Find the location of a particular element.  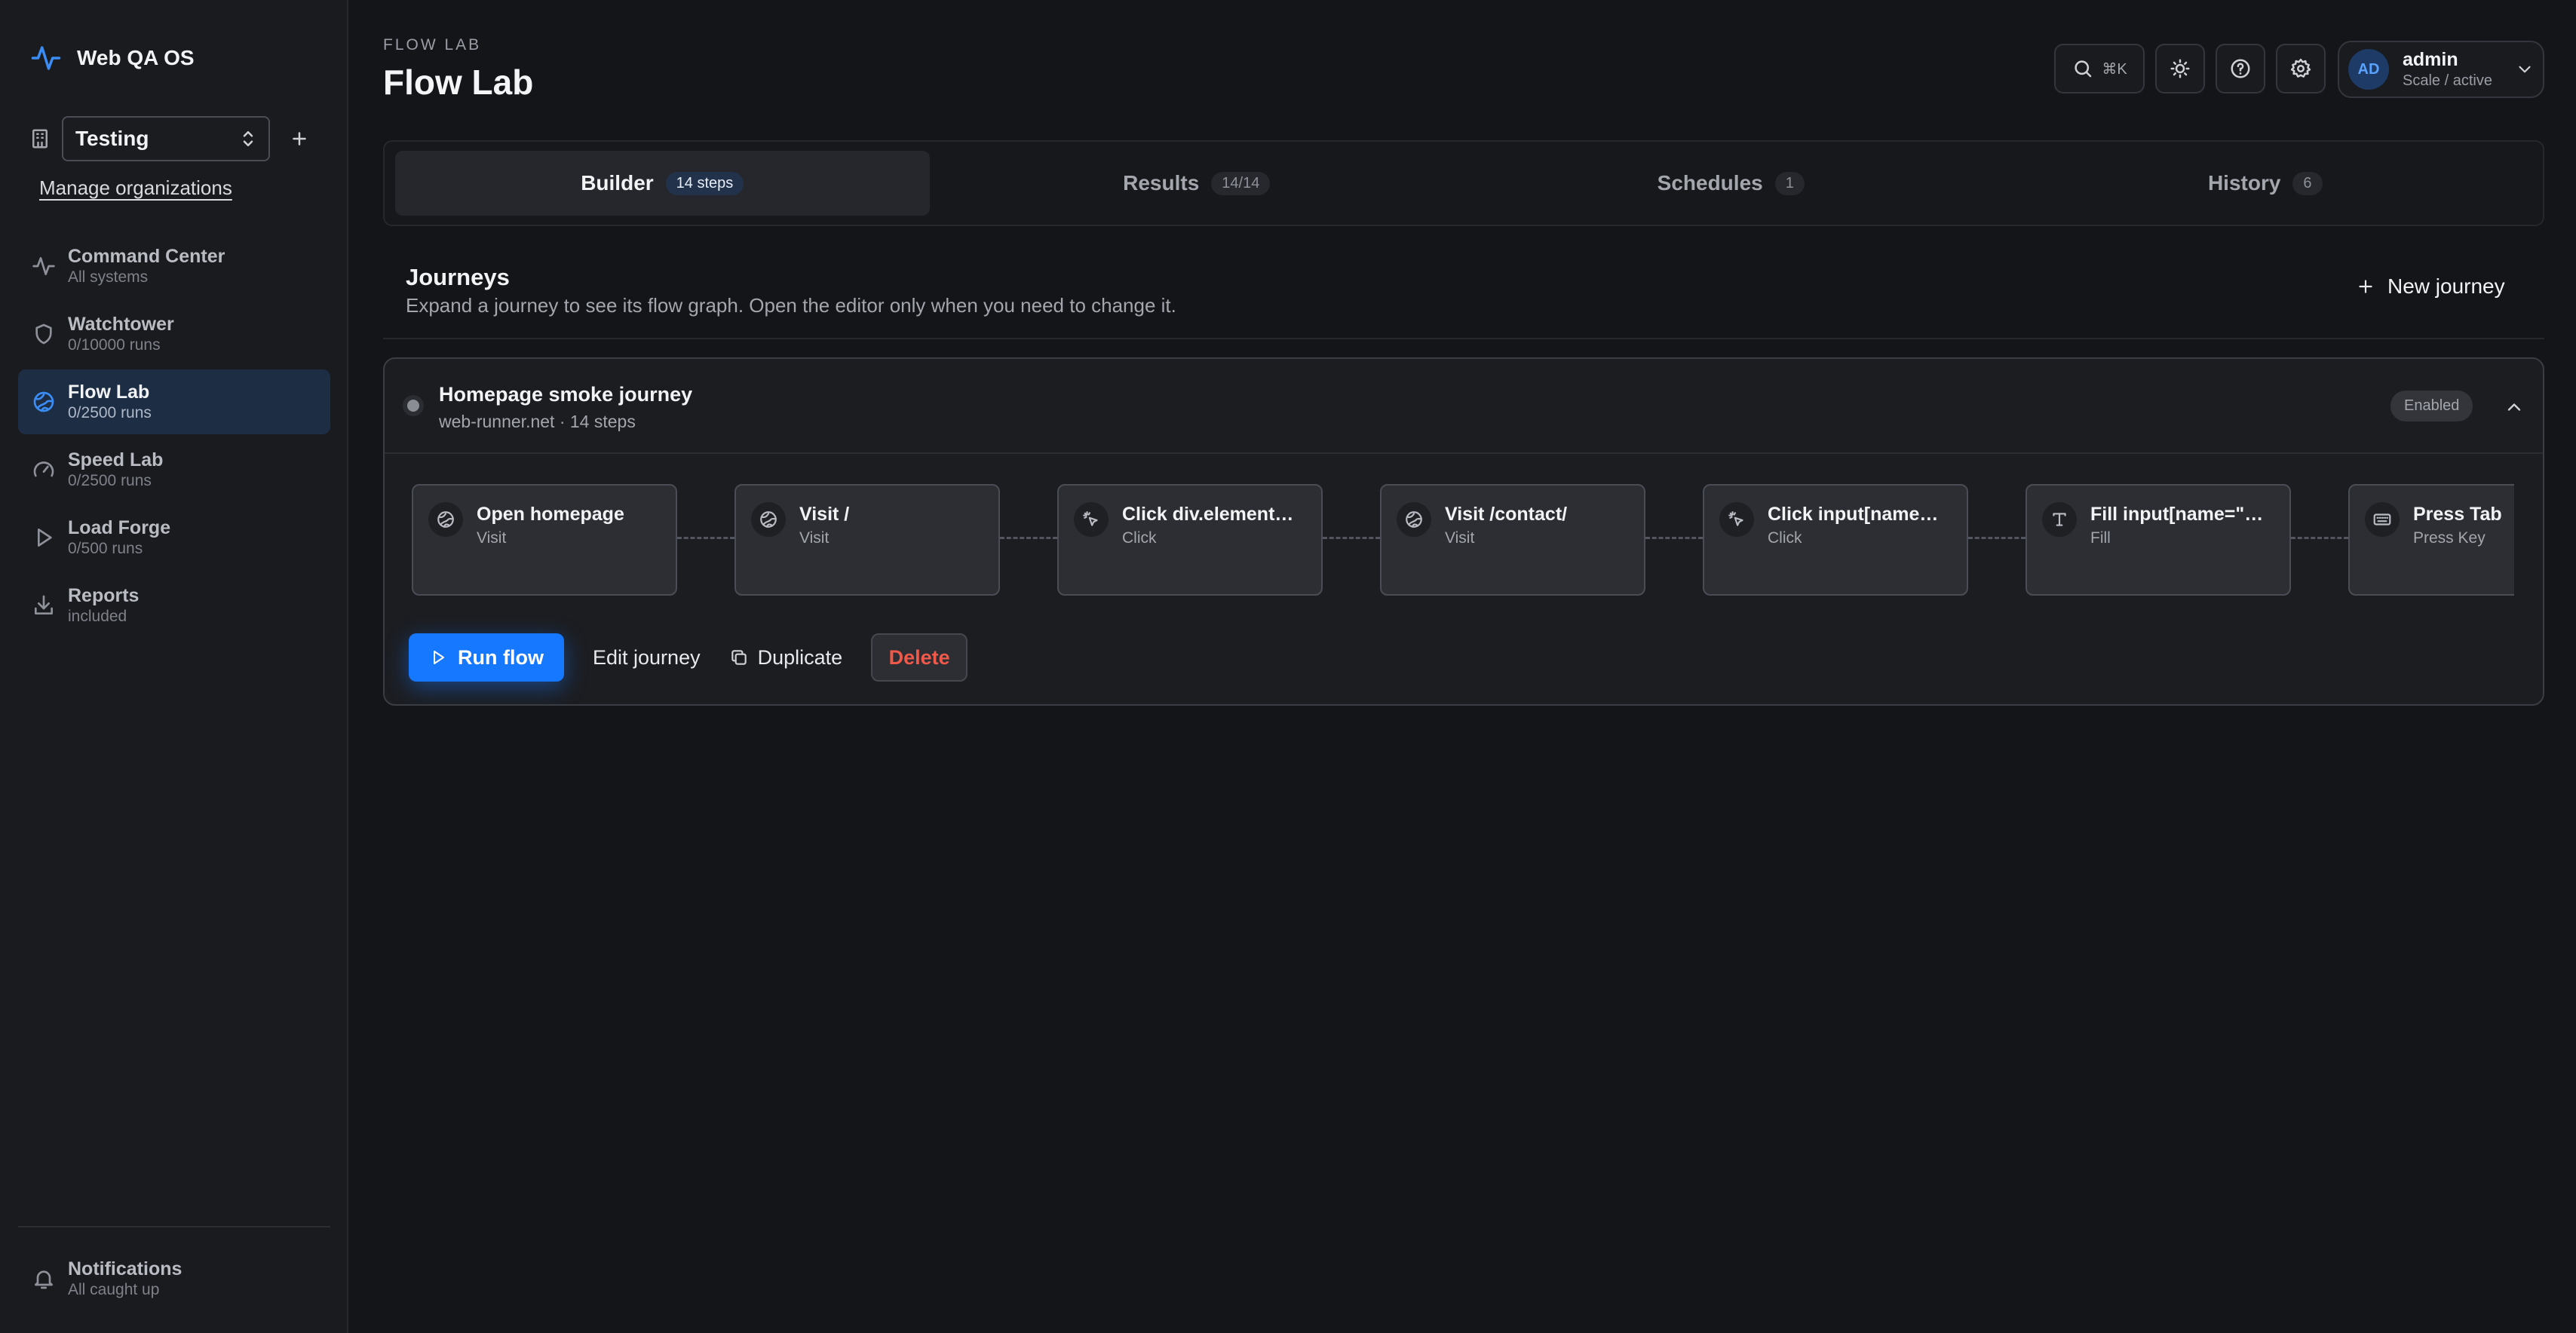

tab-badge: 1 is located at coordinates (1789, 183).